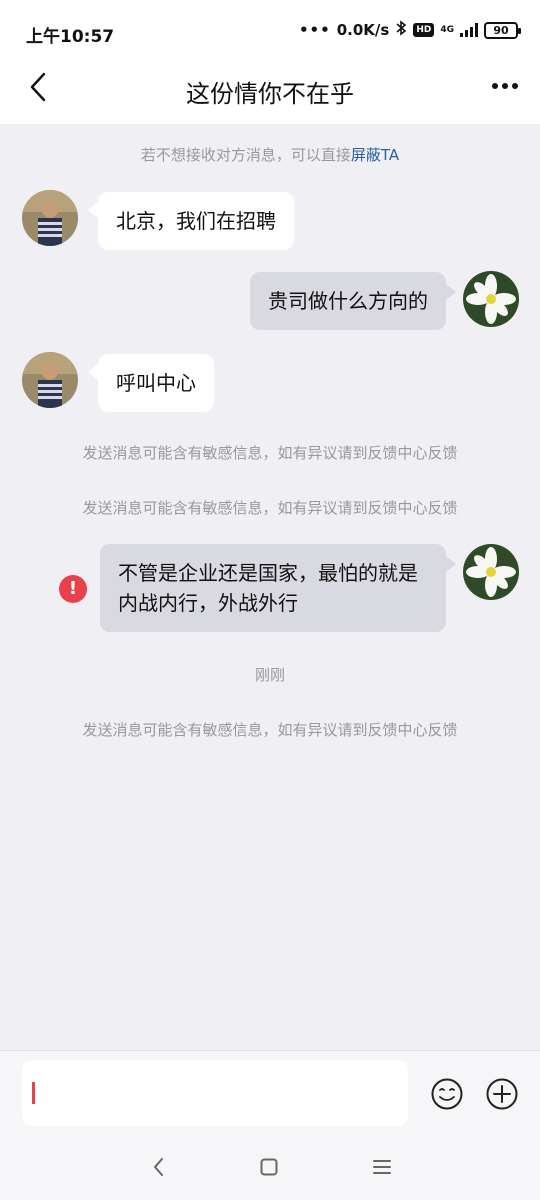 This screenshot has width=540, height=1200. I want to click on nav-home-button, so click(269, 1167).